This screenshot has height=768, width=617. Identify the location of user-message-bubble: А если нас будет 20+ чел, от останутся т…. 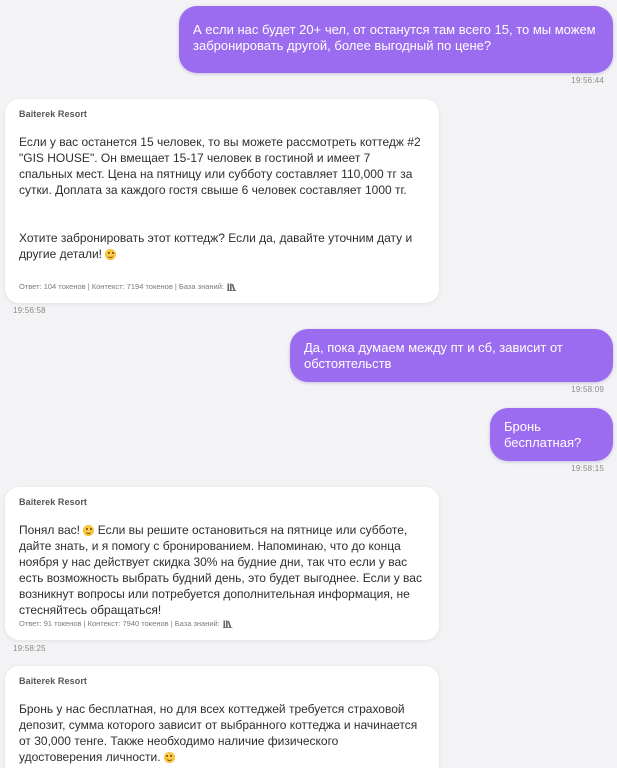
(396, 39).